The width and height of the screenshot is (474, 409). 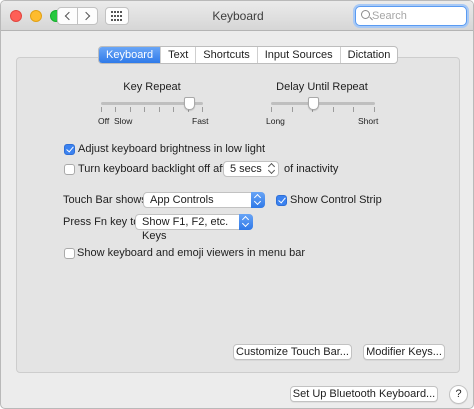 What do you see at coordinates (336, 200) in the screenshot?
I see `show-control-strip-label: Show Control Strip` at bounding box center [336, 200].